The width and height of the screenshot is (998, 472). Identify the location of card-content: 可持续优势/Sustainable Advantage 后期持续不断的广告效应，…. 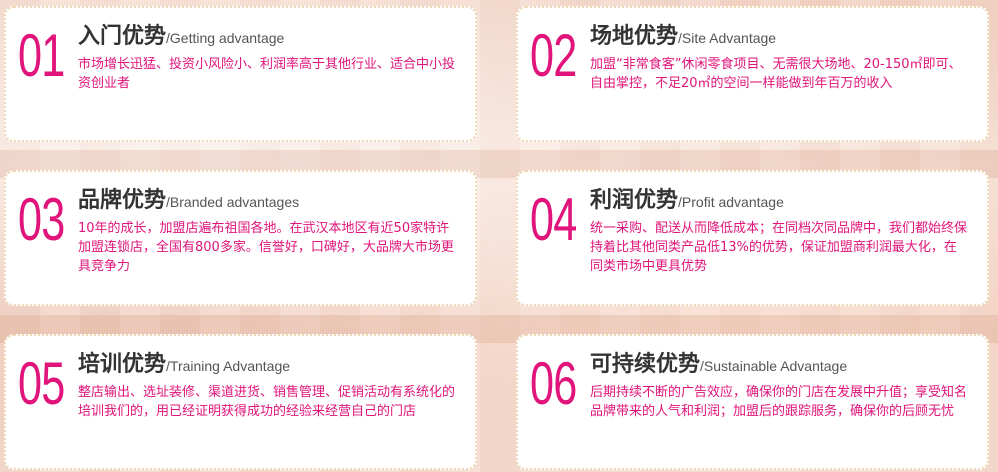
(775, 385).